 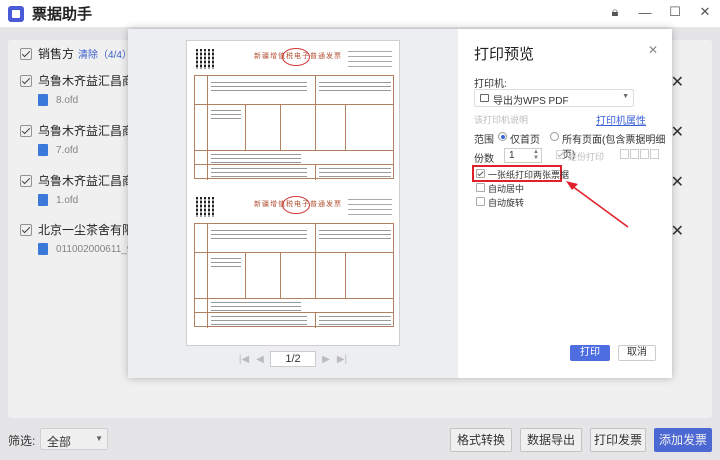 What do you see at coordinates (16, 13) in the screenshot?
I see `app-logo-icon` at bounding box center [16, 13].